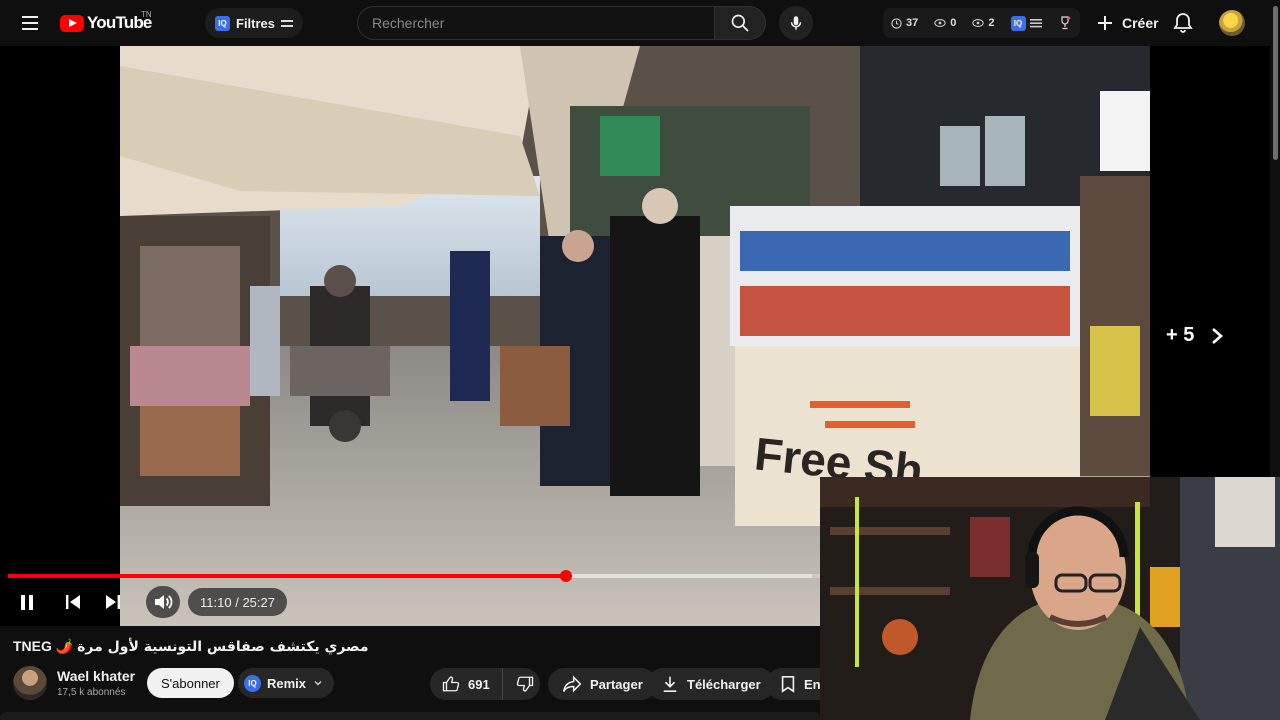  I want to click on youtube-logo: YouTube, so click(106, 23).